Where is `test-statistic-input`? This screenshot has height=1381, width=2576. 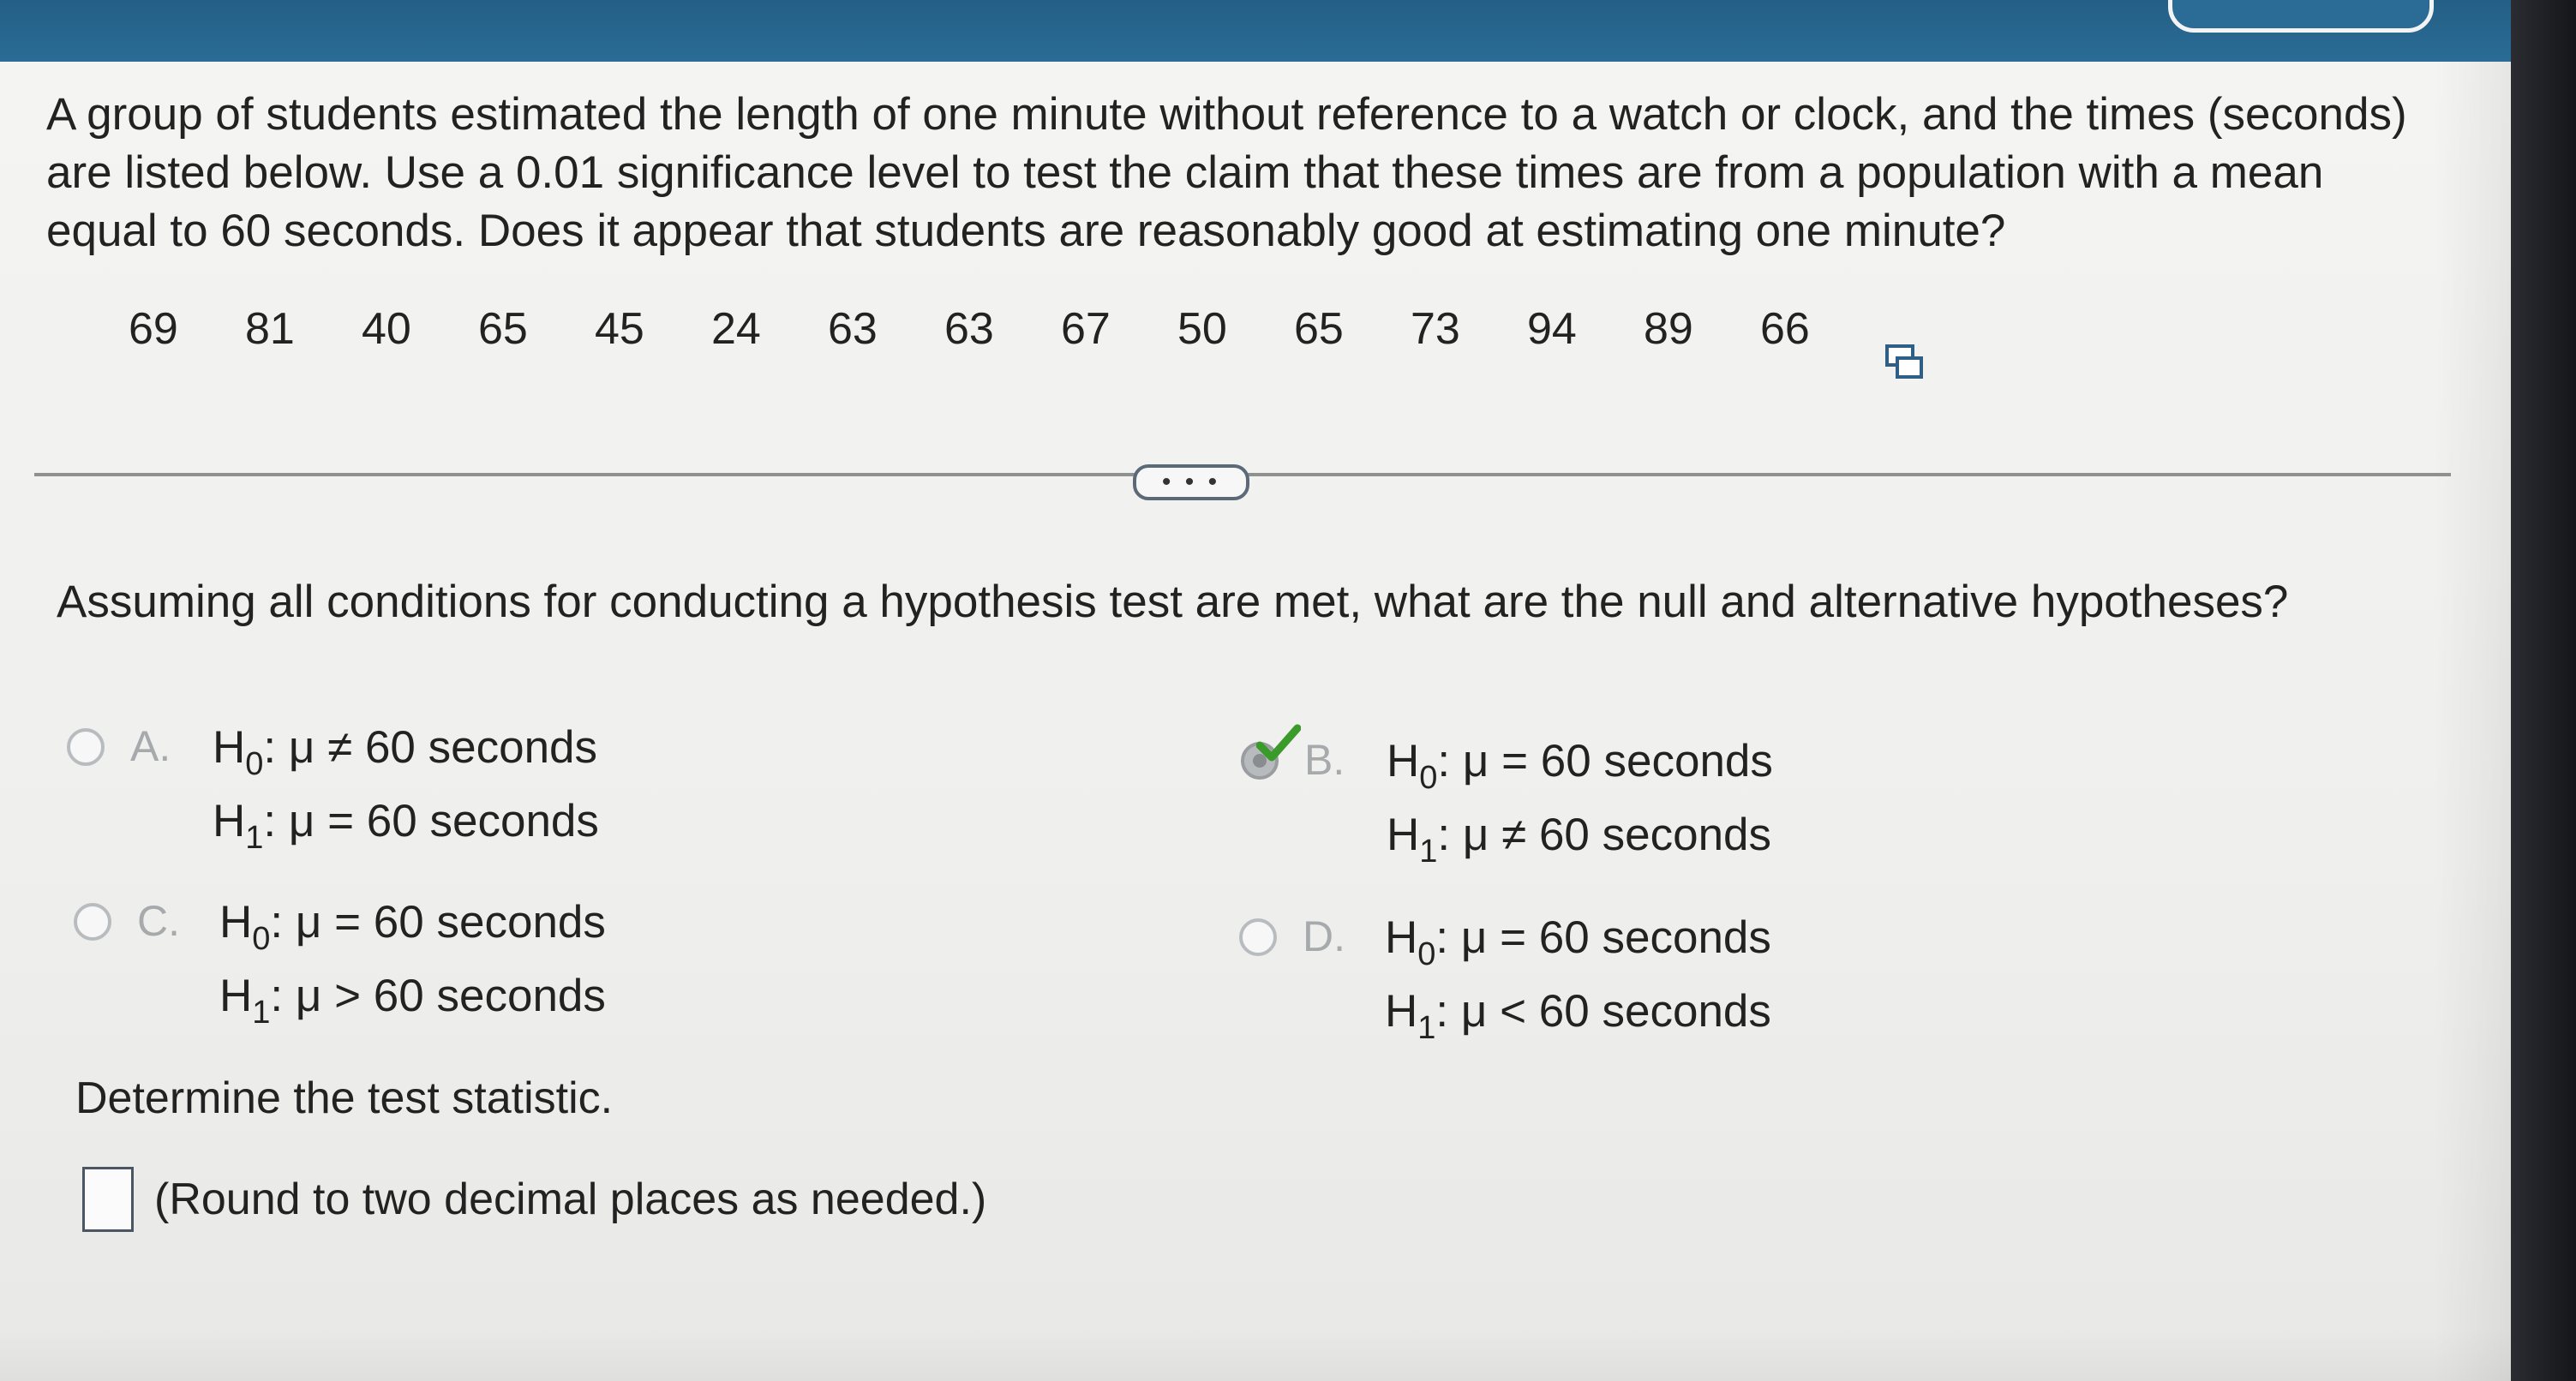
test-statistic-input is located at coordinates (108, 1199).